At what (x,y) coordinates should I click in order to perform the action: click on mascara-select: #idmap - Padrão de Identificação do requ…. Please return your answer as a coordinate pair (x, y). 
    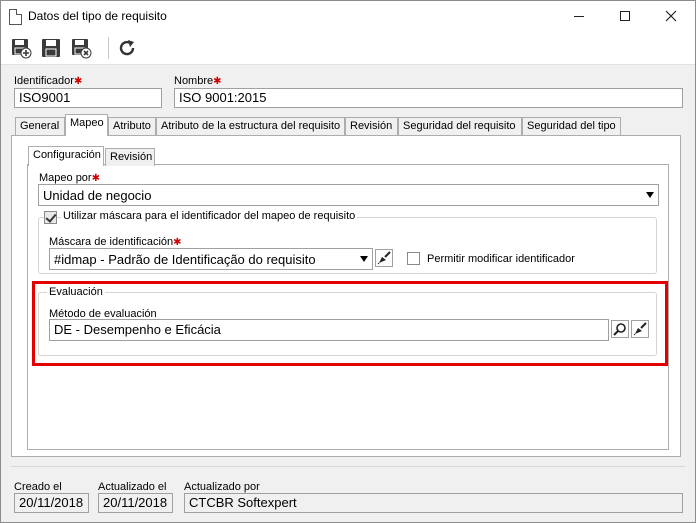
    Looking at the image, I should click on (211, 259).